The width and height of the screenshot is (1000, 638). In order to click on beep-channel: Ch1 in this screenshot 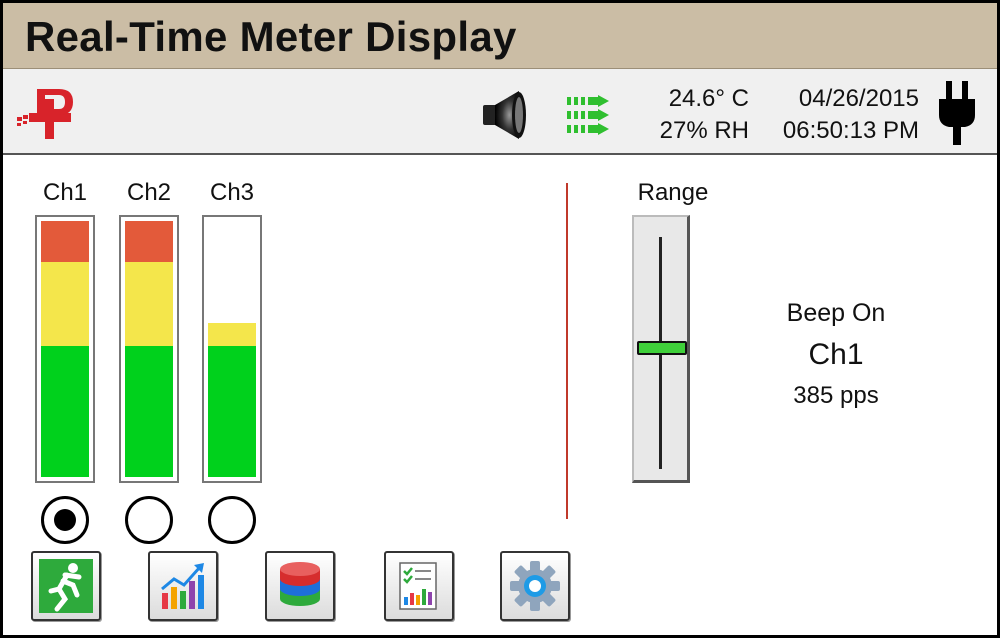, I will do `click(836, 354)`.